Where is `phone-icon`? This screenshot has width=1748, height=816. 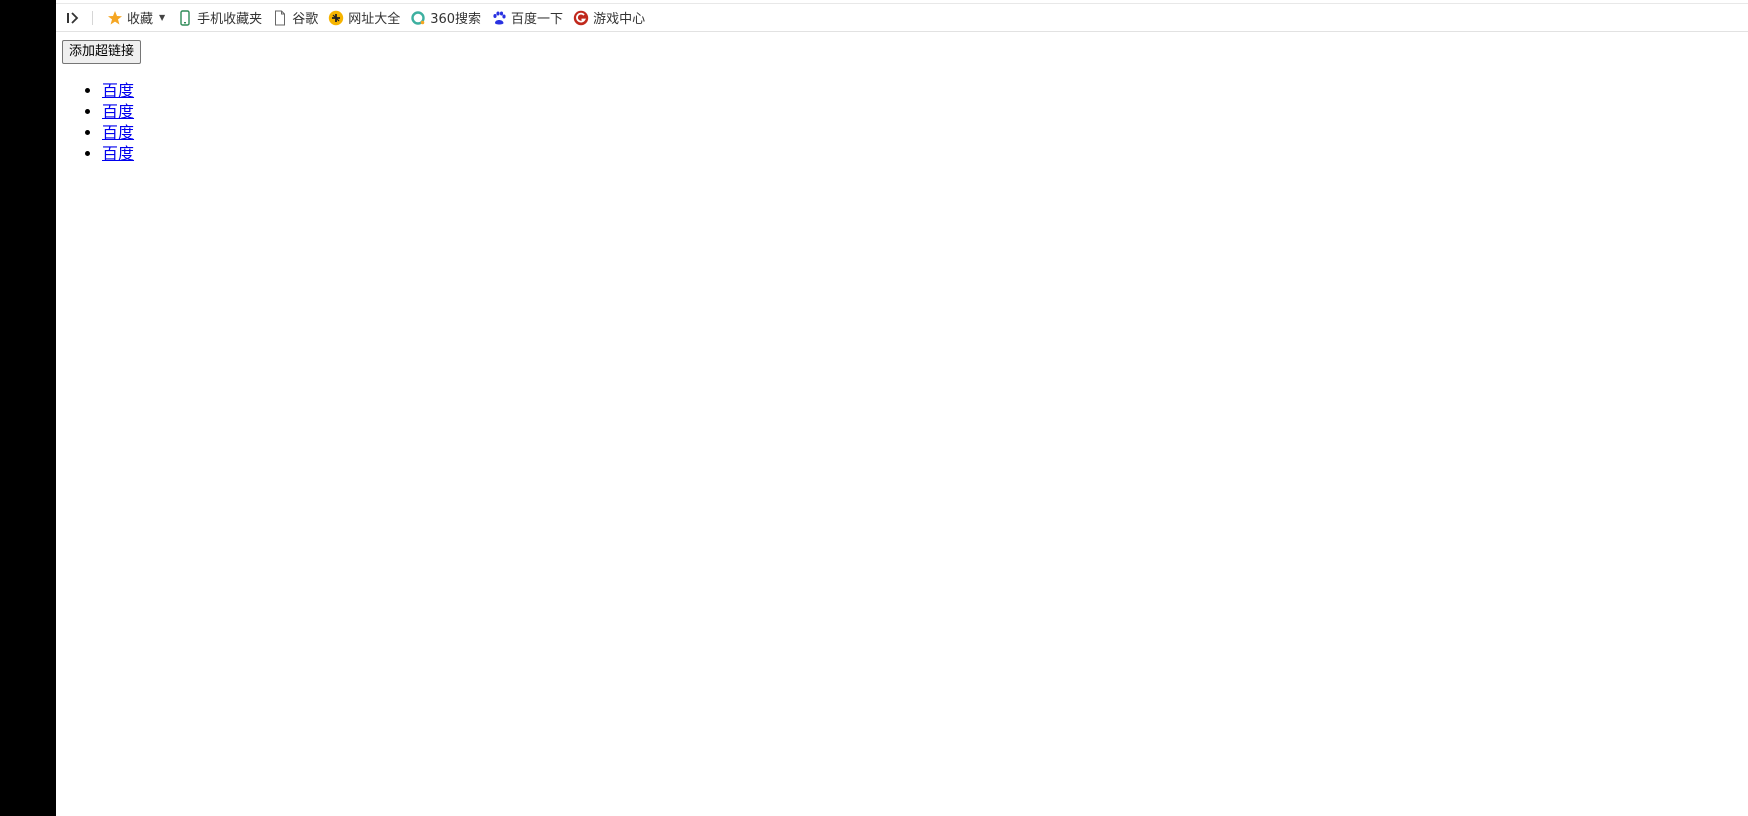
phone-icon is located at coordinates (185, 17).